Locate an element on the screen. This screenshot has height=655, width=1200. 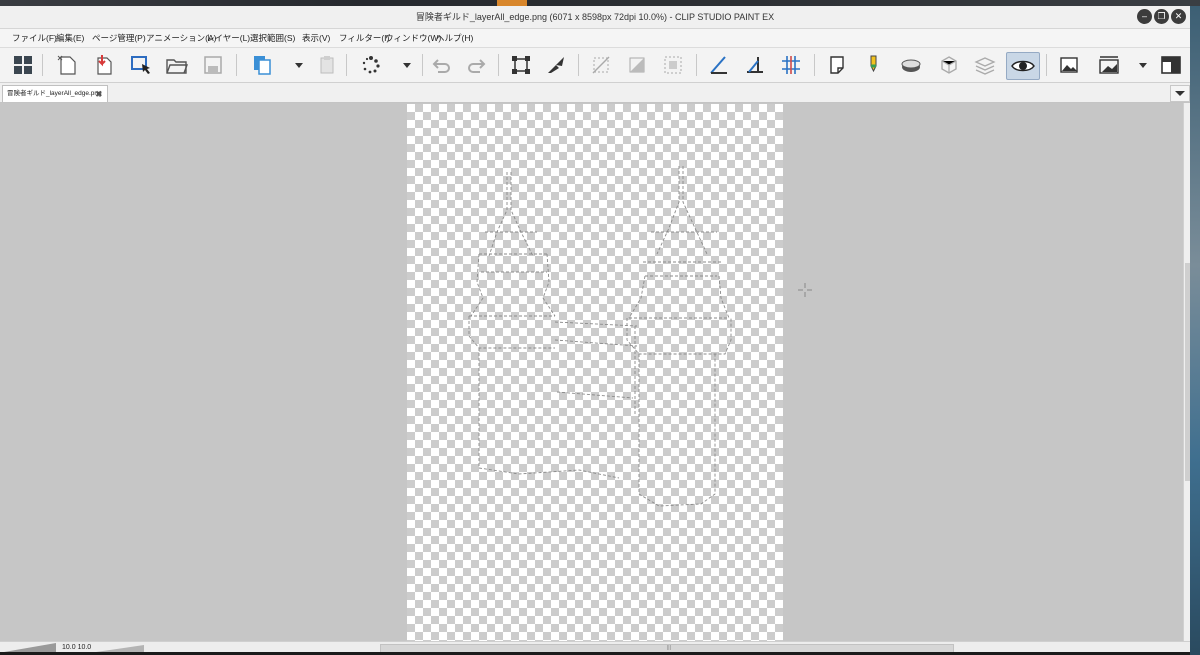
document-tab: 冒険者ギルド_layerAll_edge.png ✖ is located at coordinates (55, 93).